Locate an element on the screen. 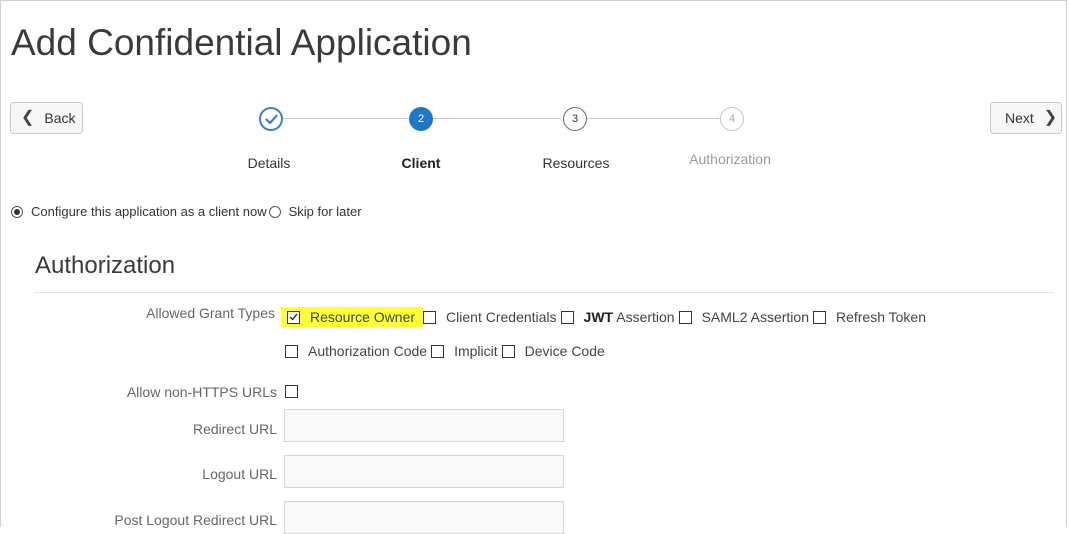 This screenshot has width=1069, height=534. grant-jwt-assertion: JWT Assertion is located at coordinates (619, 317).